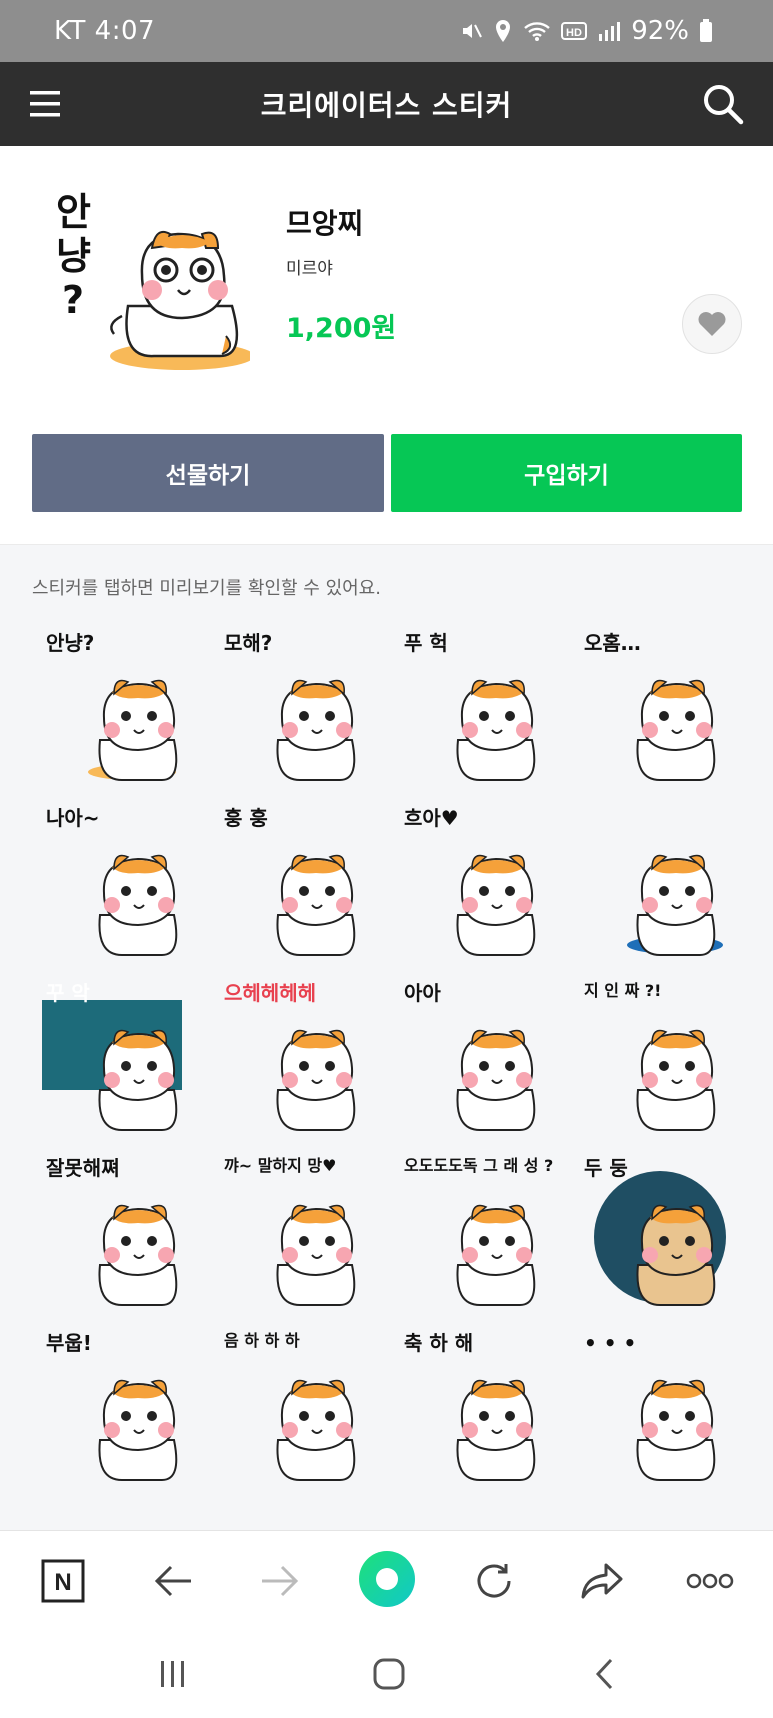 This screenshot has width=773, height=1718. Describe the element at coordinates (431, 818) in the screenshot. I see `sticker-caption: 흐아♥` at that location.